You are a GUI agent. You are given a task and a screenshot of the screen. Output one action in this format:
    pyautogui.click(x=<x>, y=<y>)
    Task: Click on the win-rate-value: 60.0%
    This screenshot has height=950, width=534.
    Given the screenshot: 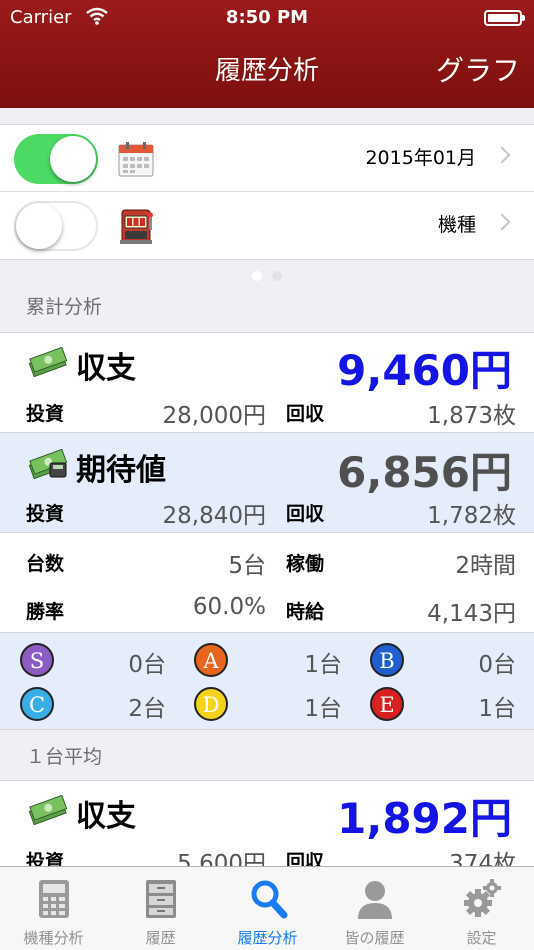 What is the action you would take?
    pyautogui.click(x=229, y=607)
    